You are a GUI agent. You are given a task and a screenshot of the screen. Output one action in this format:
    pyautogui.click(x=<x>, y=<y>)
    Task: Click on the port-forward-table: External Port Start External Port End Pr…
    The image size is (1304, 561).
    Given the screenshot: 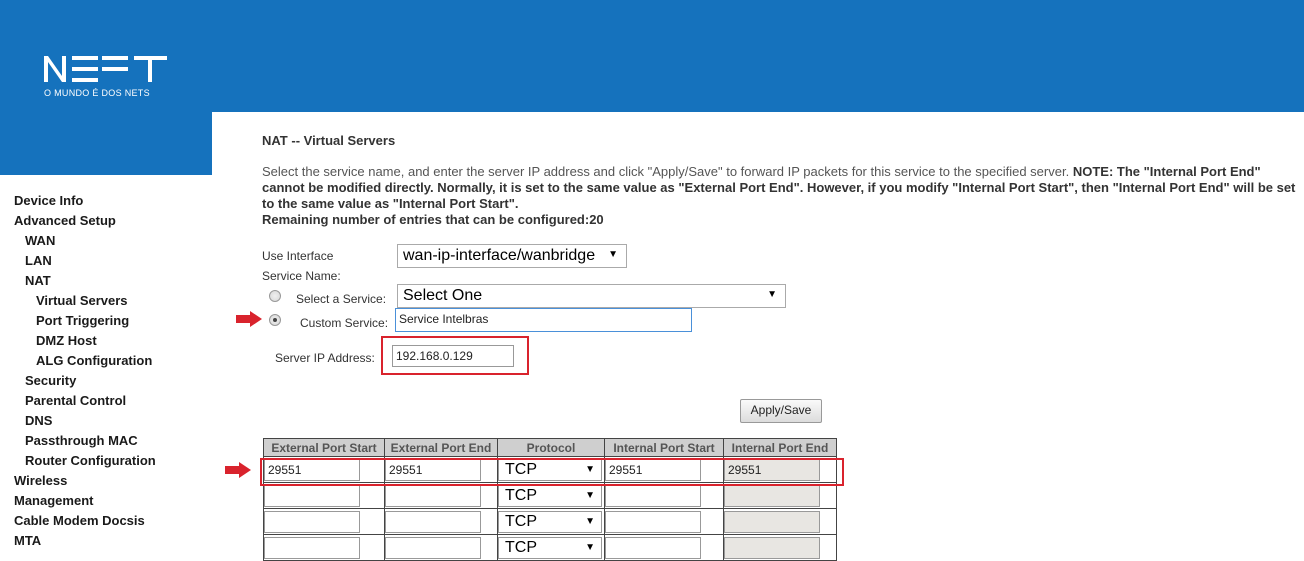 What is the action you would take?
    pyautogui.click(x=550, y=499)
    